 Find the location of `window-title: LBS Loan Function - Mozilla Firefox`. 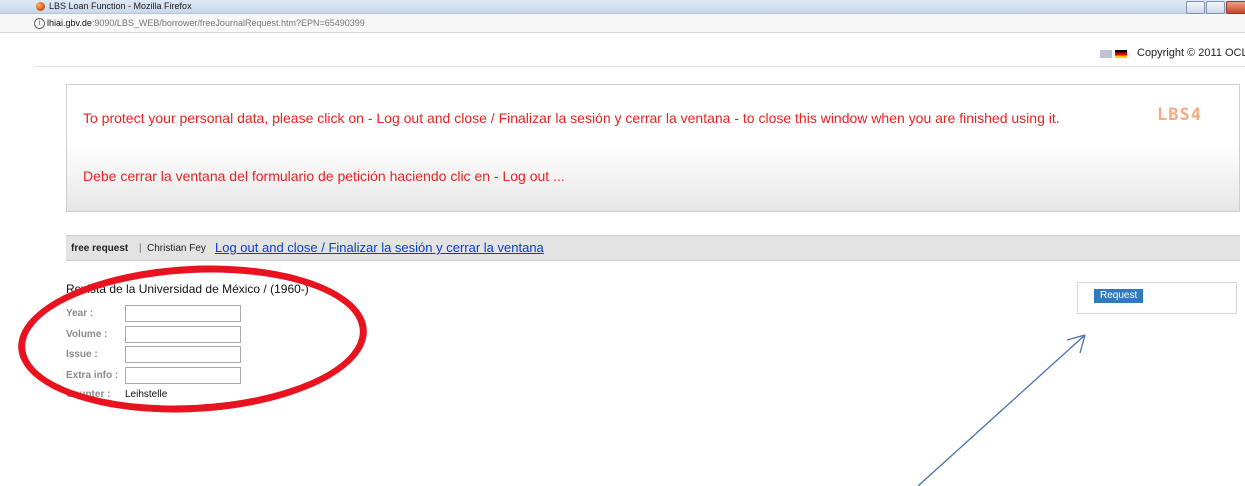

window-title: LBS Loan Function - Mozilla Firefox is located at coordinates (120, 6).